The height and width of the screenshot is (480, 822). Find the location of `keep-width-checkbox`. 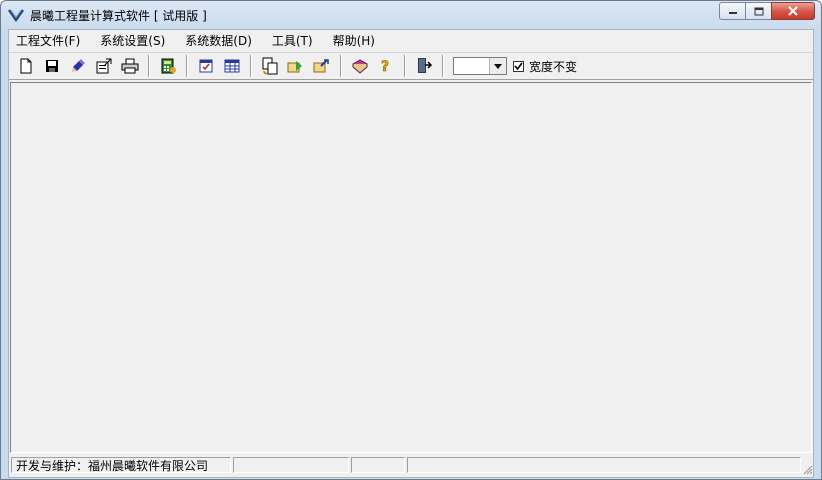

keep-width-checkbox is located at coordinates (518, 66).